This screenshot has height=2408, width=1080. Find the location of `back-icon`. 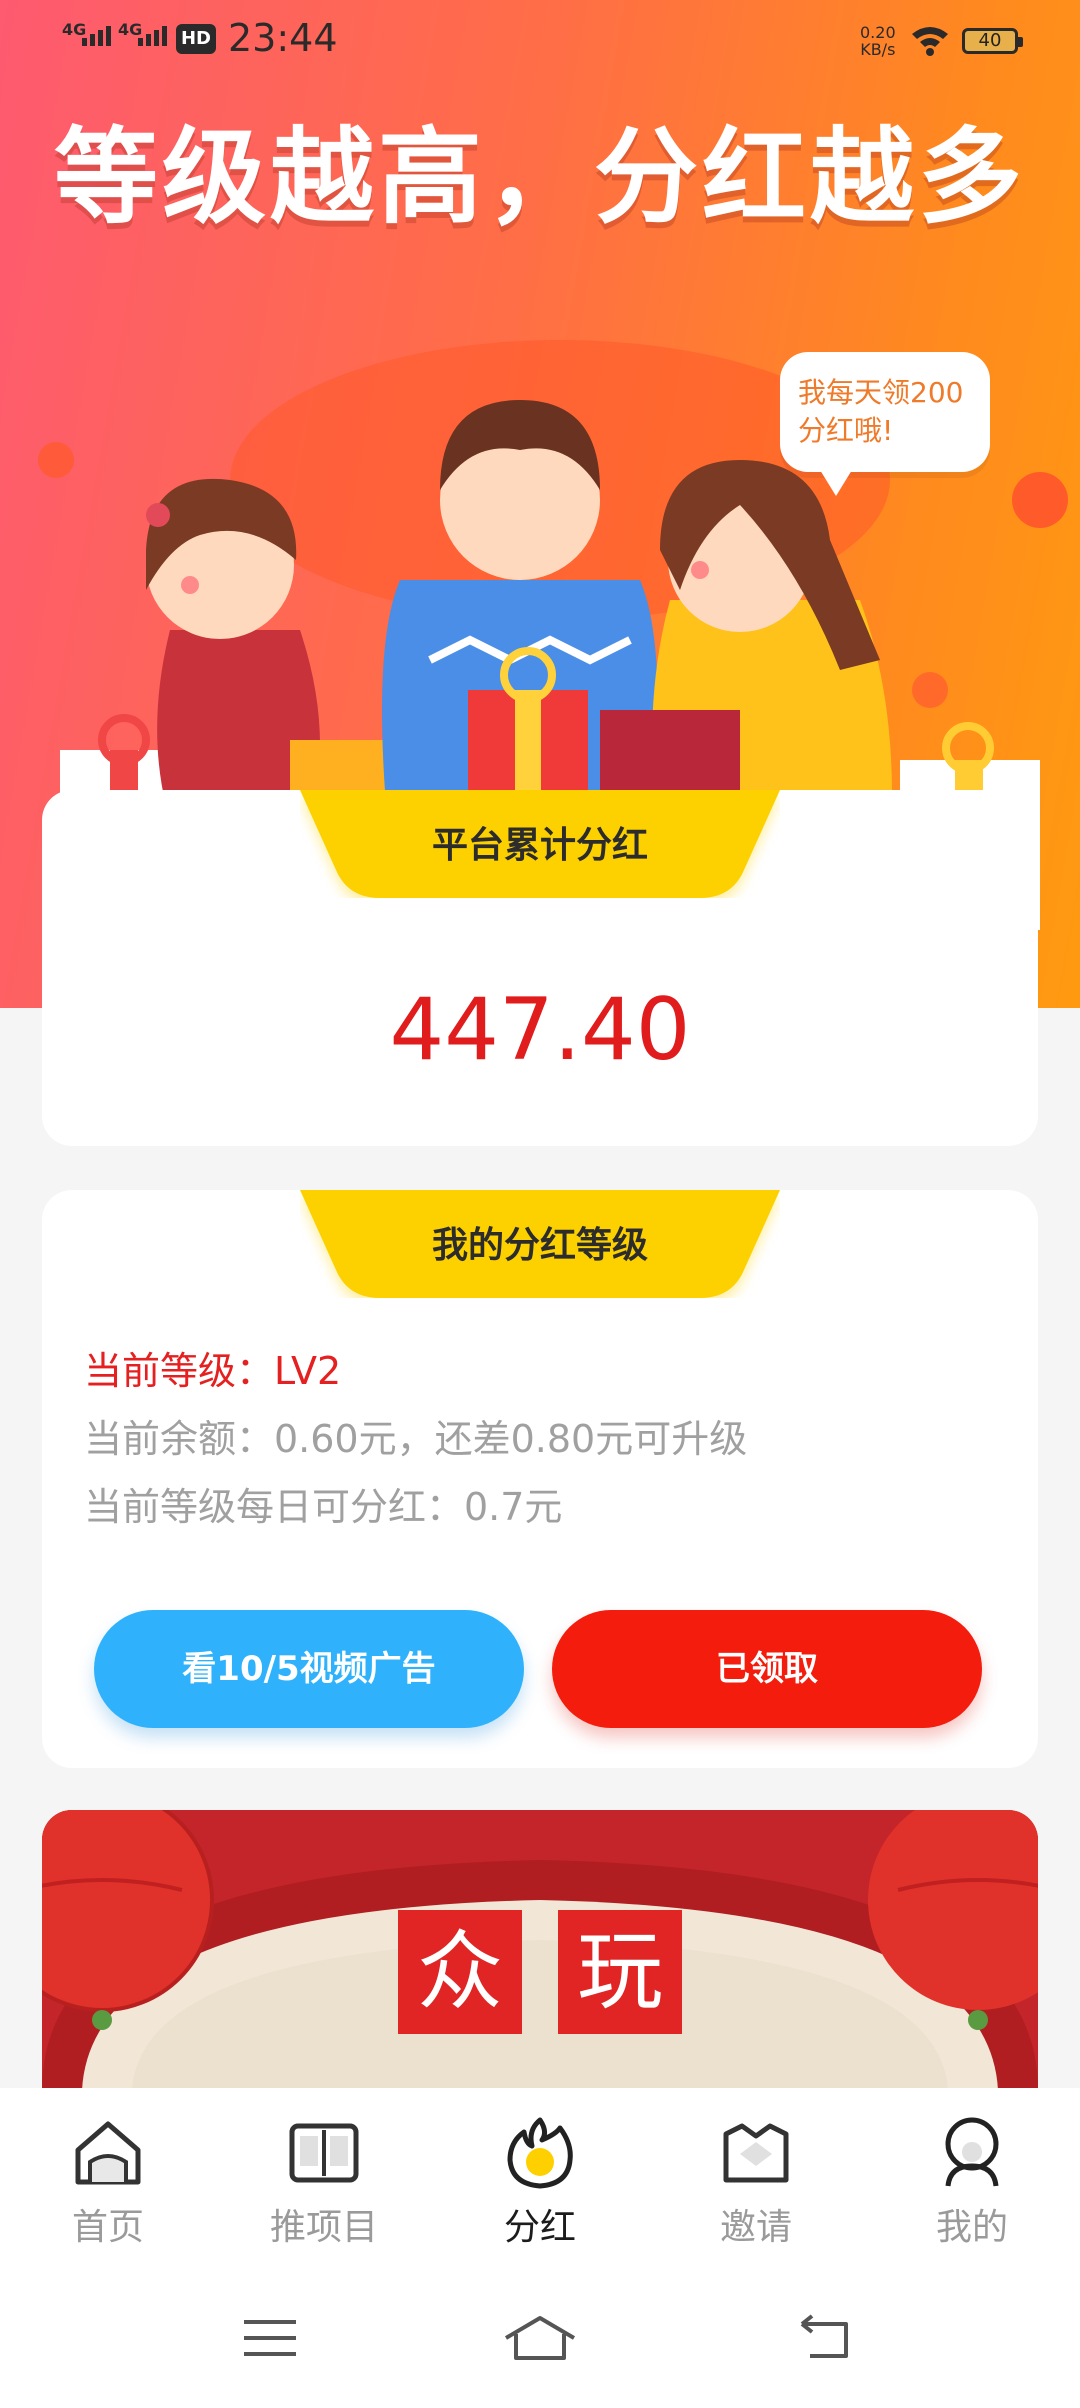

back-icon is located at coordinates (824, 2337).